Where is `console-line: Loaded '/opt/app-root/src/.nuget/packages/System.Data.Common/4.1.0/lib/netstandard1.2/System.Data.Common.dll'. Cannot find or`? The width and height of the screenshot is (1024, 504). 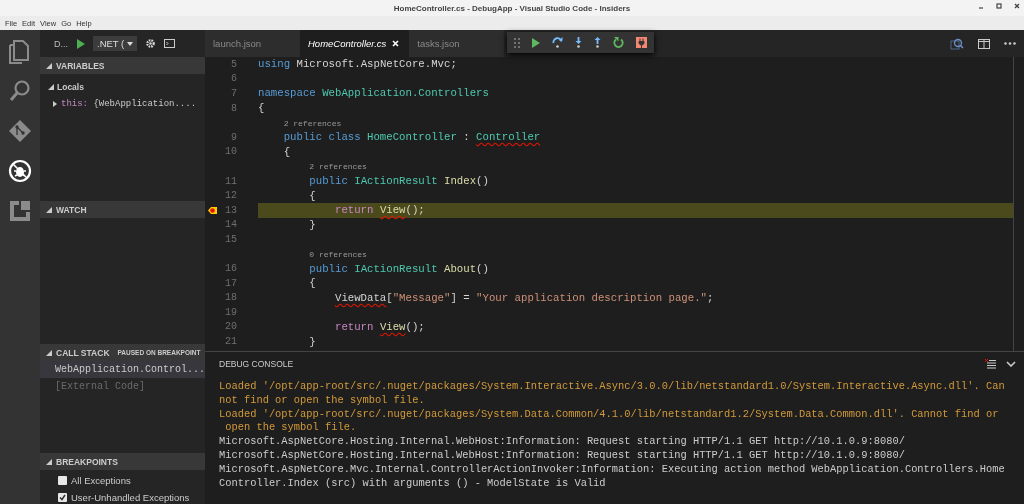 console-line: Loaded '/opt/app-root/src/.nuget/packages/System.Data.Common/4.1.0/lib/netstandard1.2/System.Data.Common.dll'. Cannot find or is located at coordinates (609, 414).